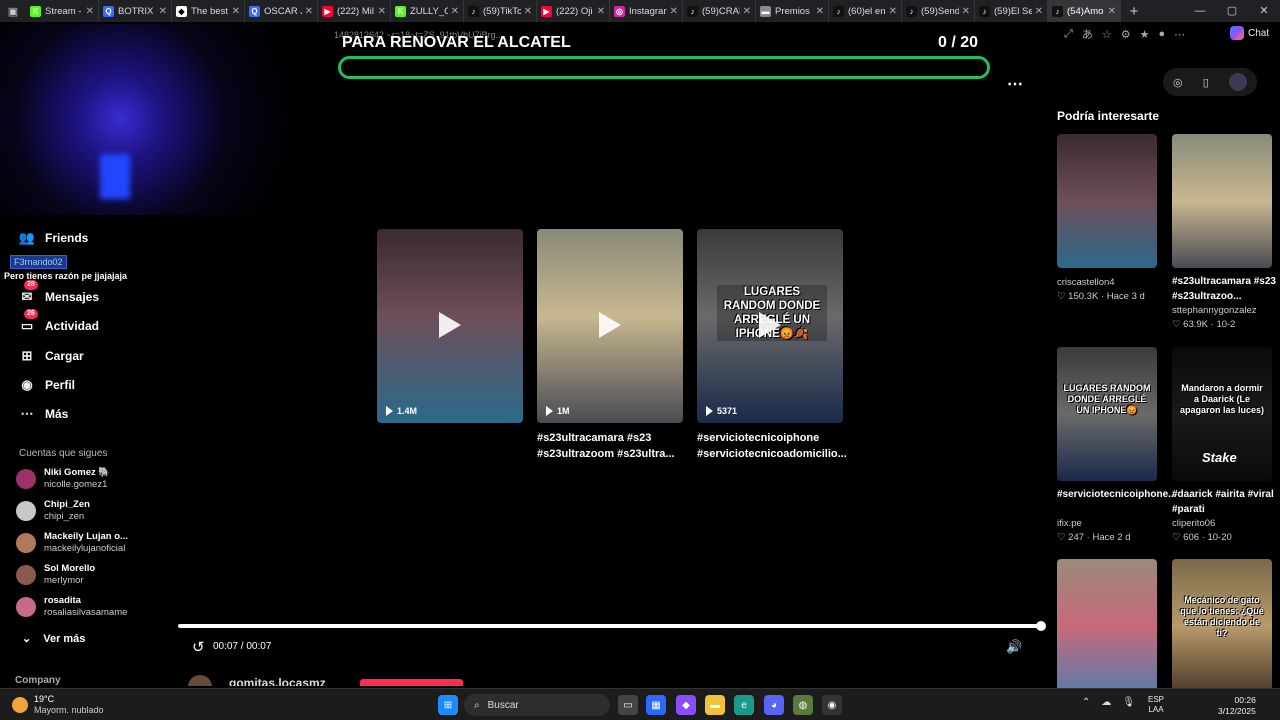 This screenshot has height=720, width=1280. What do you see at coordinates (792, 11) in the screenshot?
I see `browser-tab: ▬ Premios I ✕` at bounding box center [792, 11].